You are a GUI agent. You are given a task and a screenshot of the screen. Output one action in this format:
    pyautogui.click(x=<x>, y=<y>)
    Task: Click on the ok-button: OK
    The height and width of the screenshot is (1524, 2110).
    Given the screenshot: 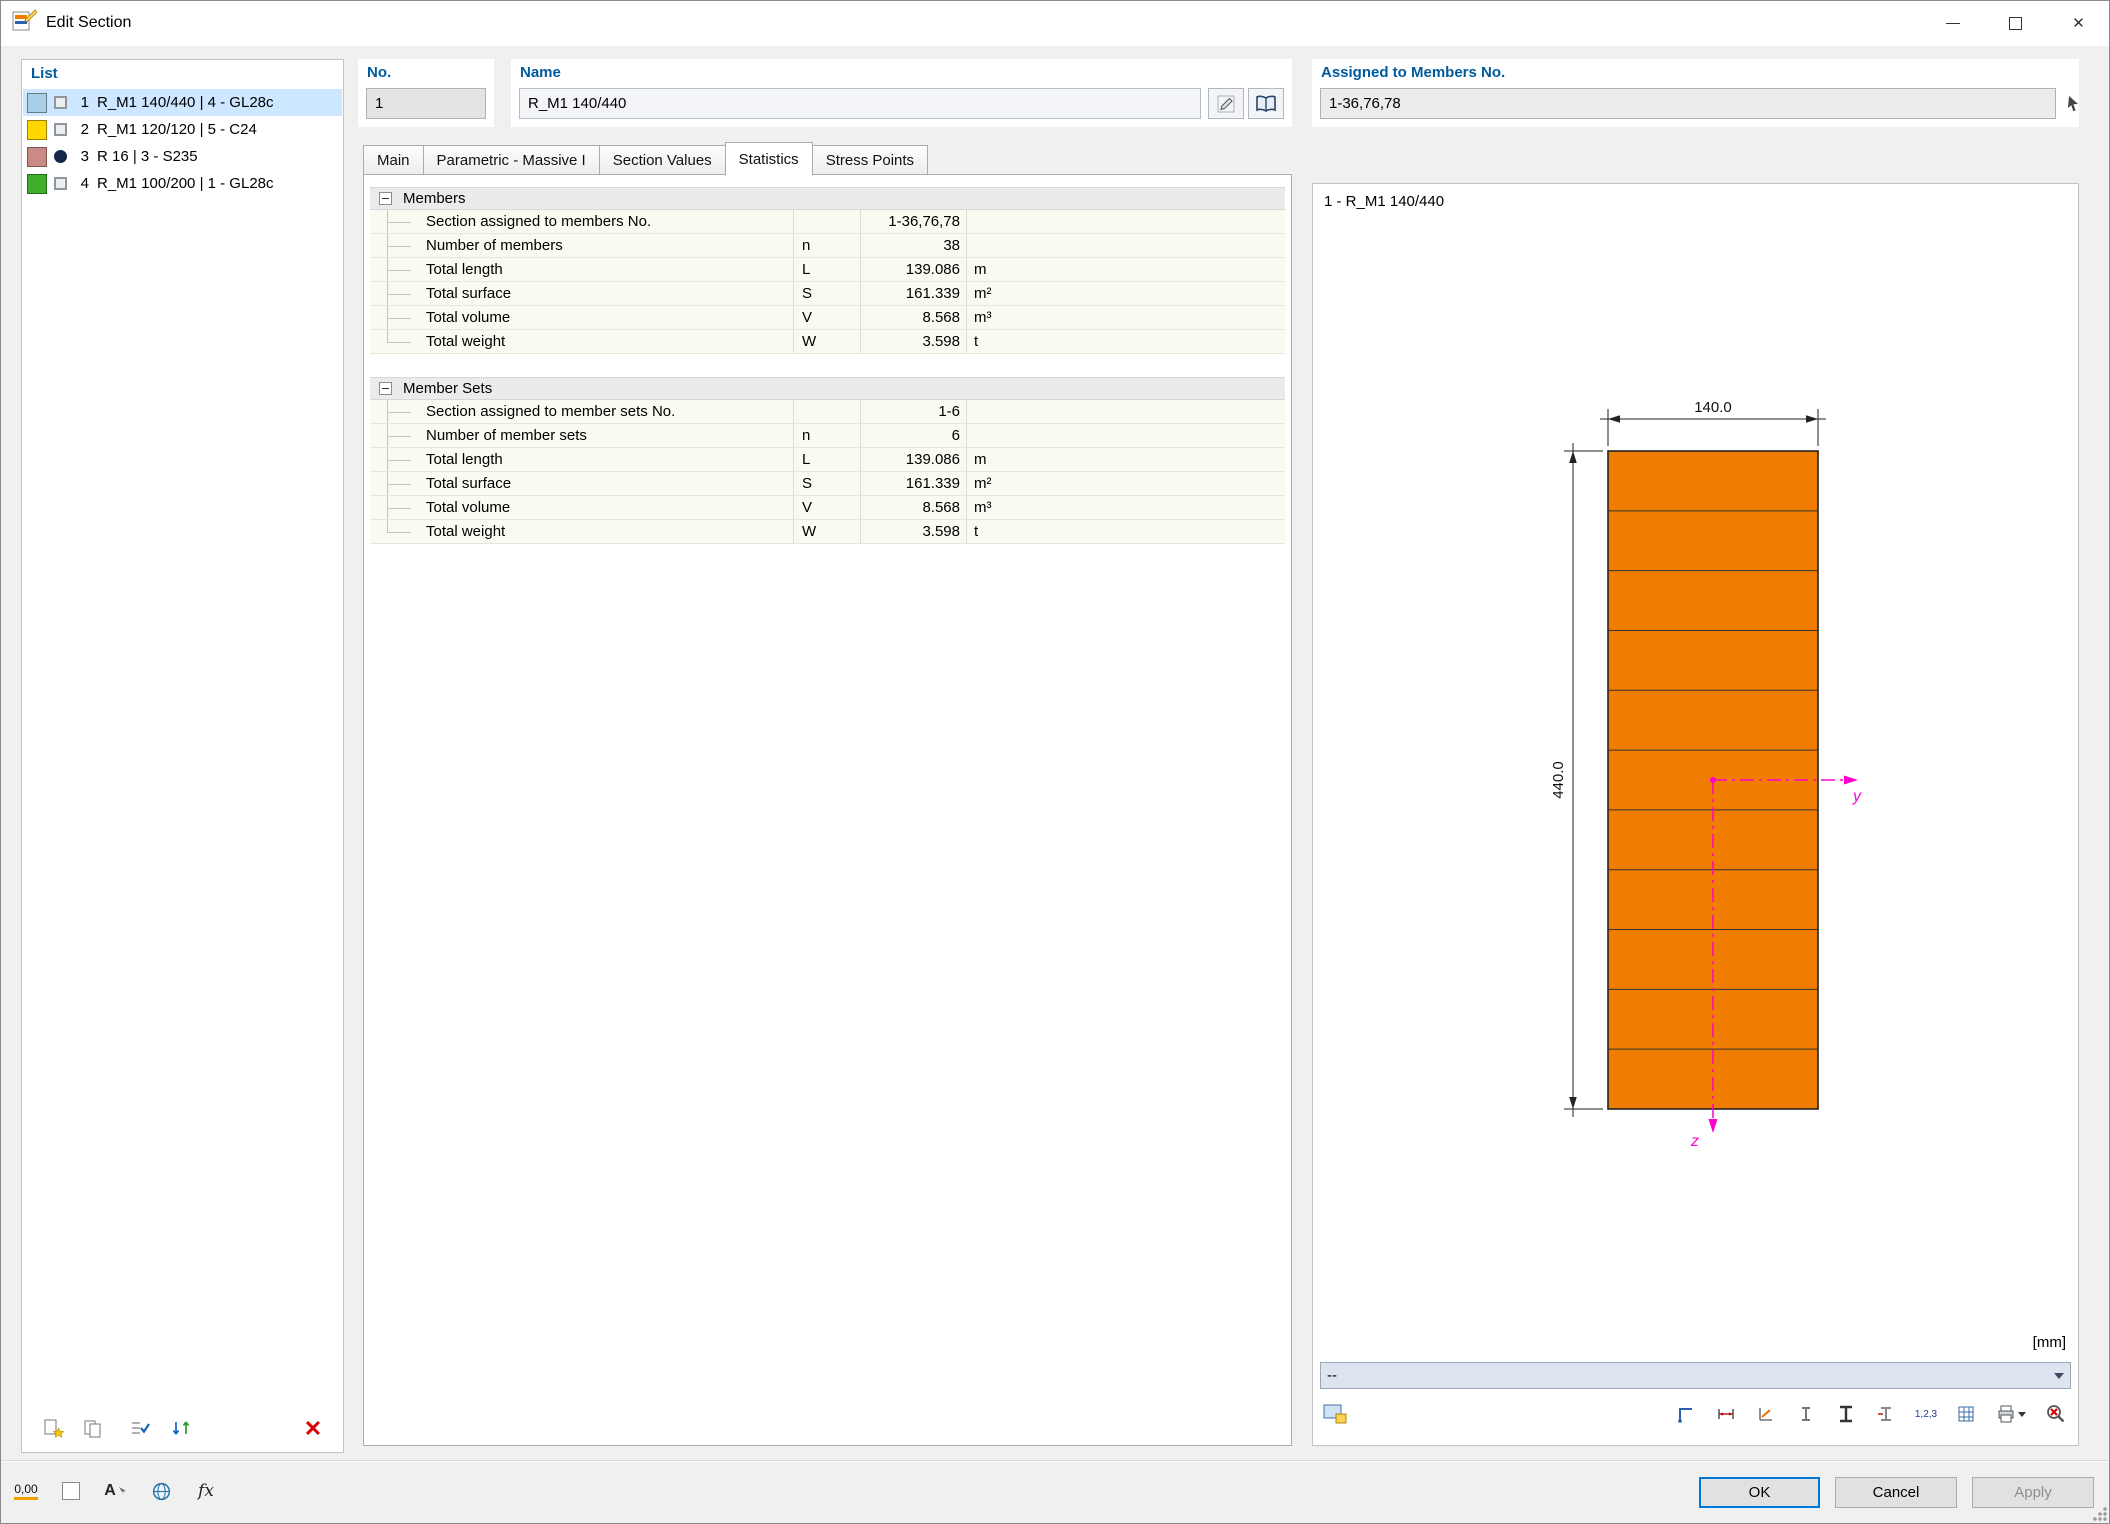 What is the action you would take?
    pyautogui.click(x=1759, y=1492)
    